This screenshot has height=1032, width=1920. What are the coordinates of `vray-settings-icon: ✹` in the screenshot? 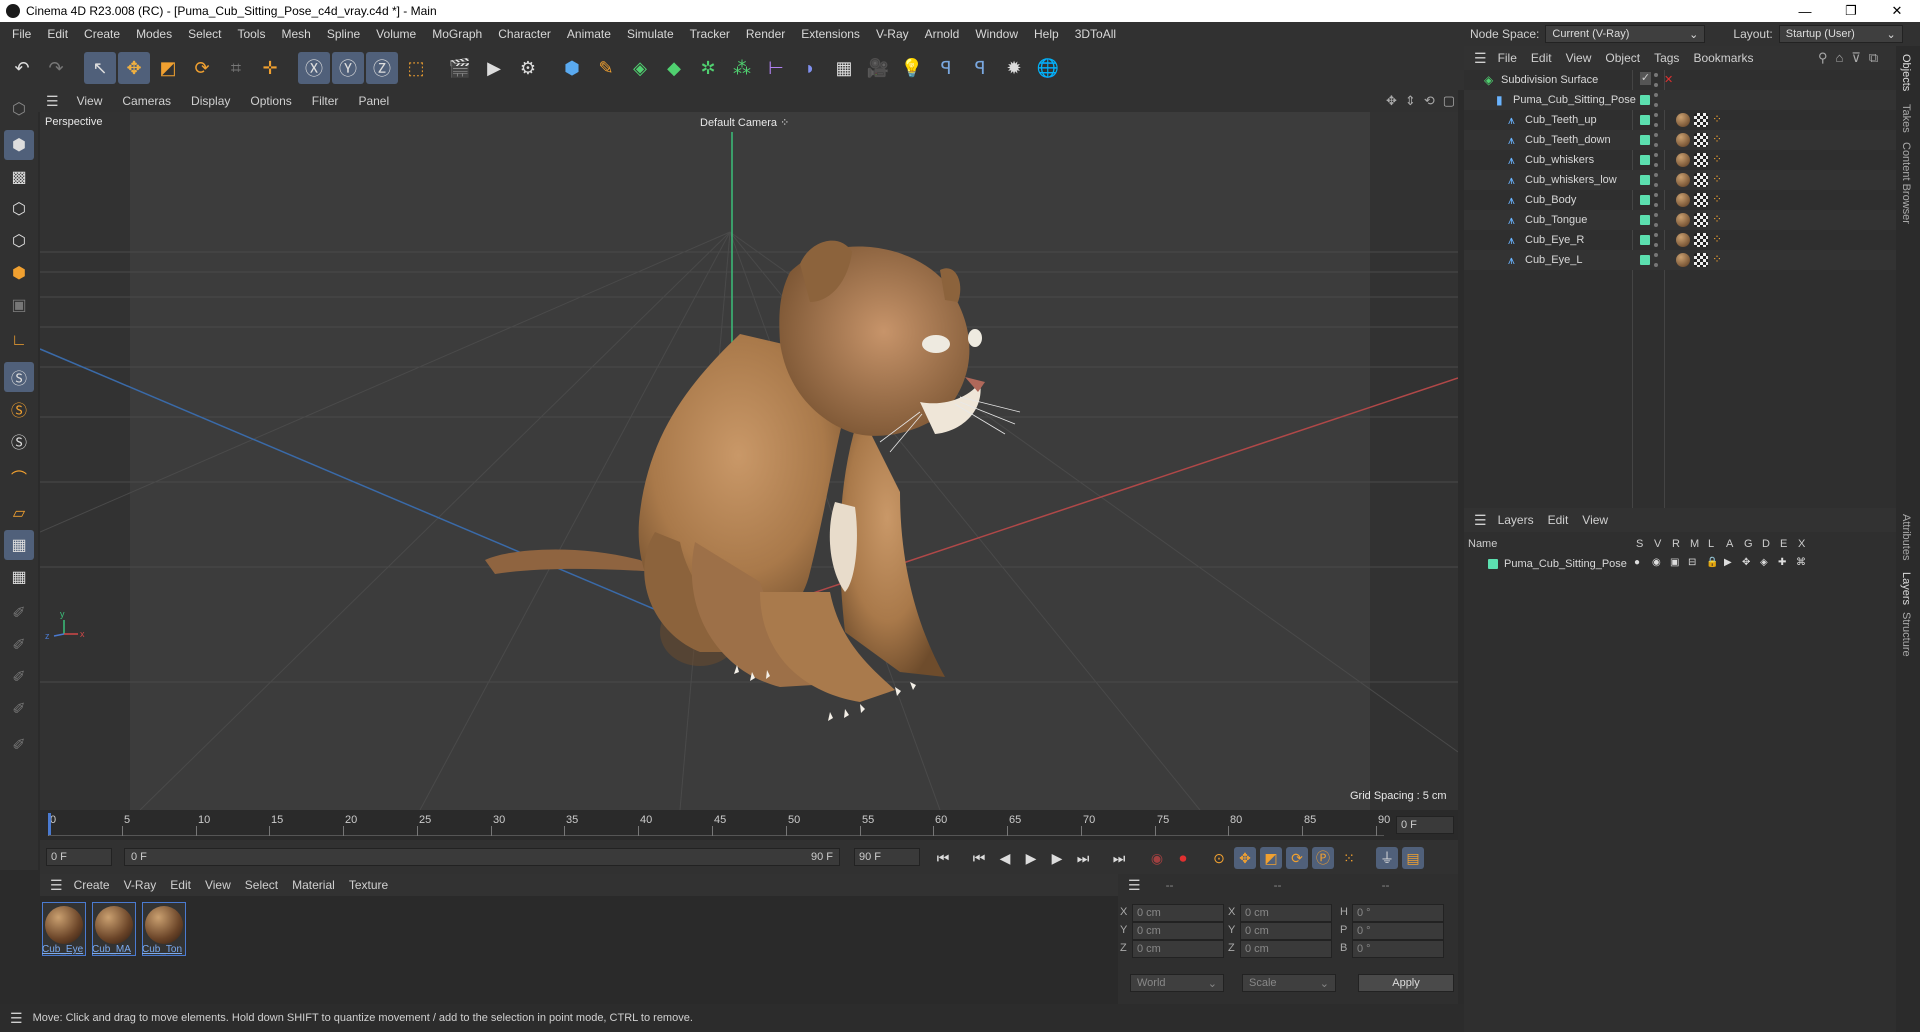 It's located at (1014, 68).